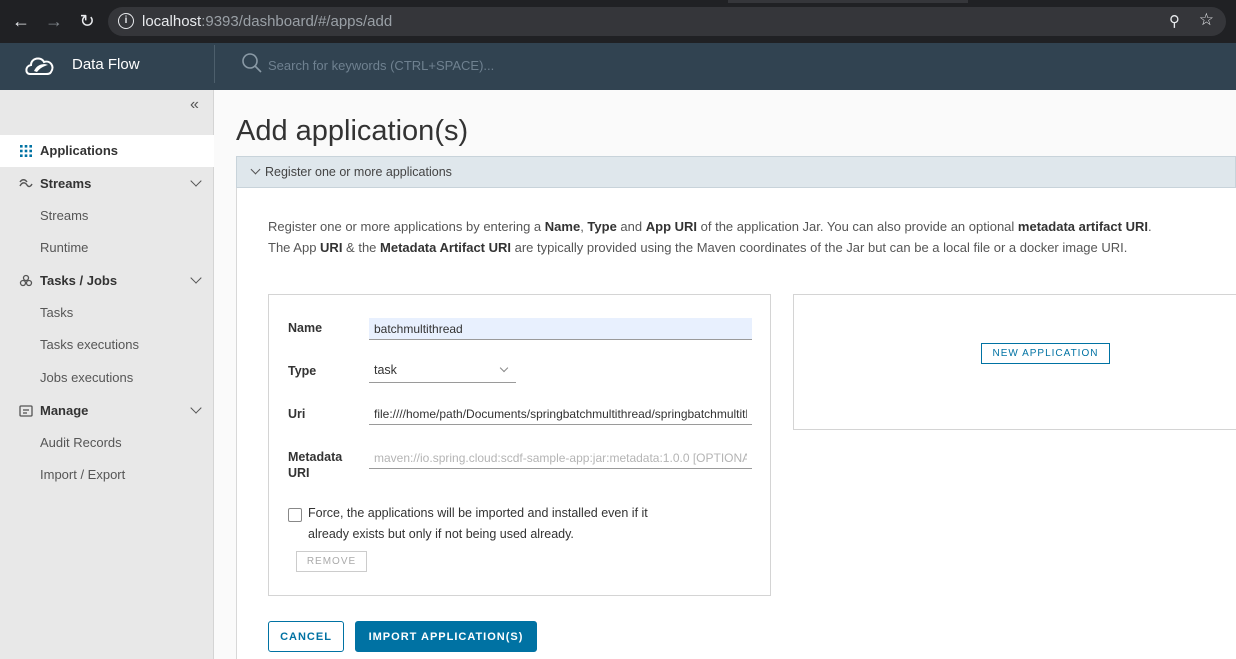 This screenshot has width=1236, height=659. What do you see at coordinates (26, 183) in the screenshot?
I see `streams-icon` at bounding box center [26, 183].